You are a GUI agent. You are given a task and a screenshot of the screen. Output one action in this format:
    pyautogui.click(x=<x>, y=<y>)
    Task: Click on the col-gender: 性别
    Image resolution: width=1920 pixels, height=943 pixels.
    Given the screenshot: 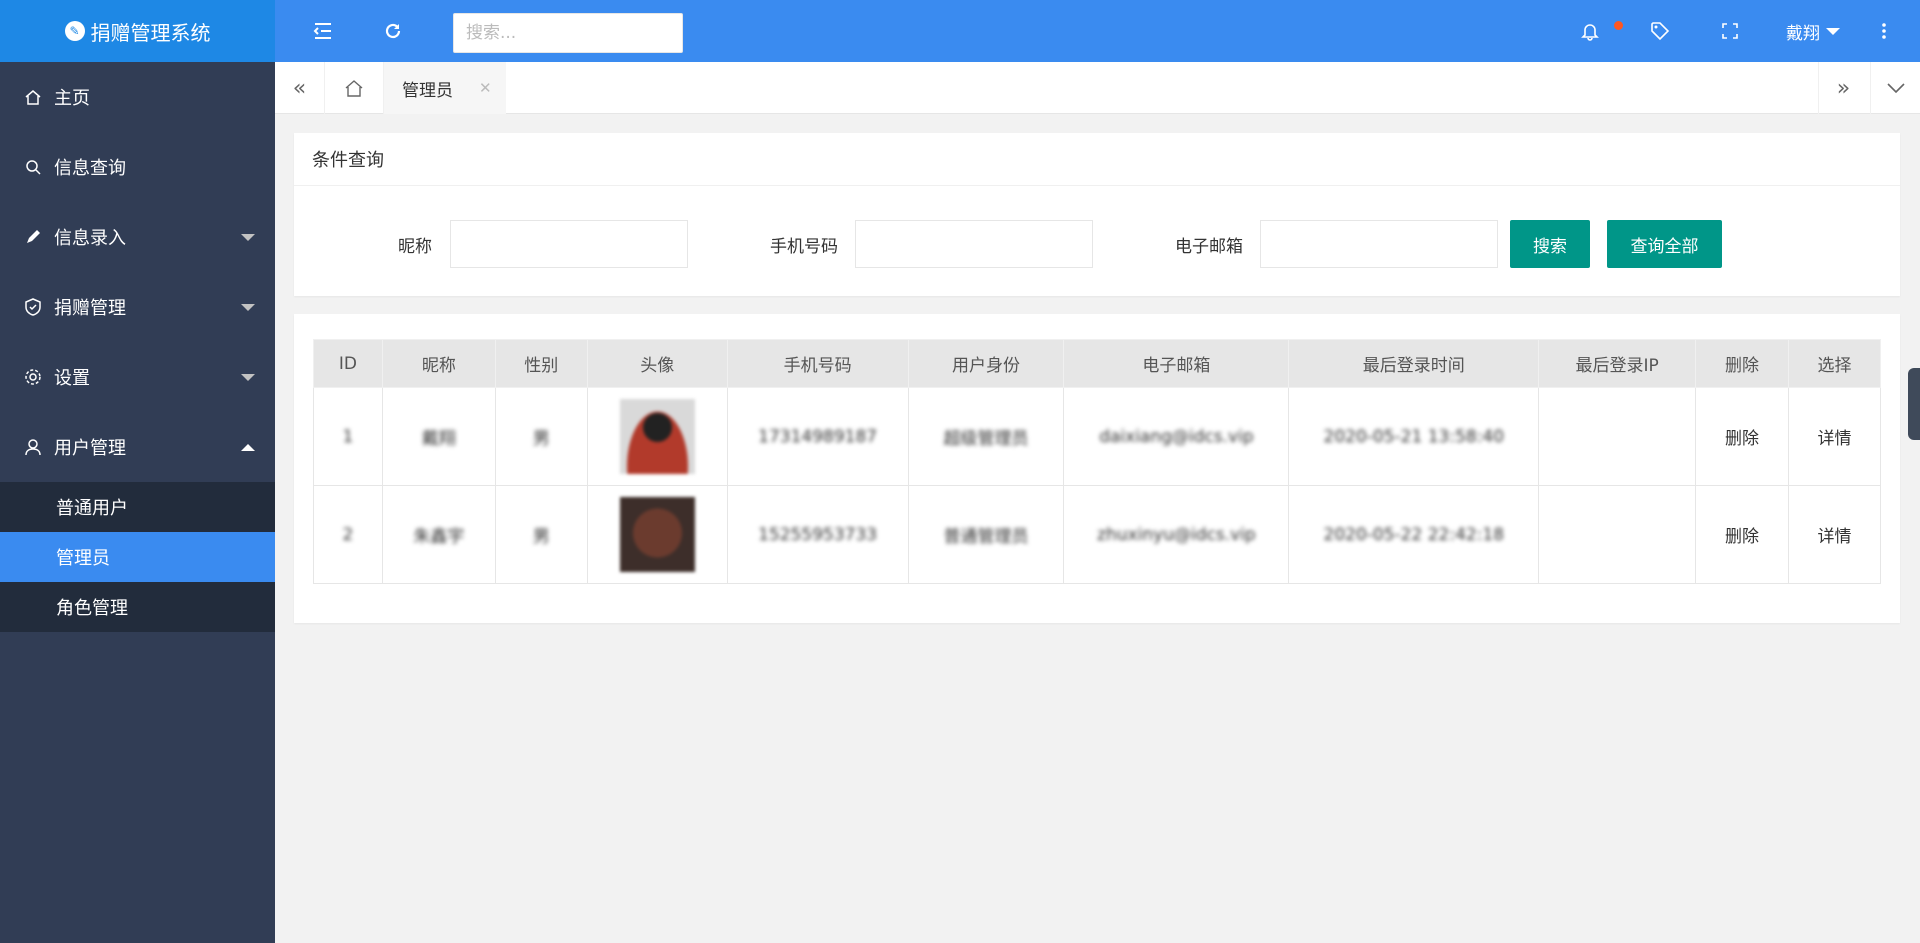 What is the action you would take?
    pyautogui.click(x=541, y=363)
    